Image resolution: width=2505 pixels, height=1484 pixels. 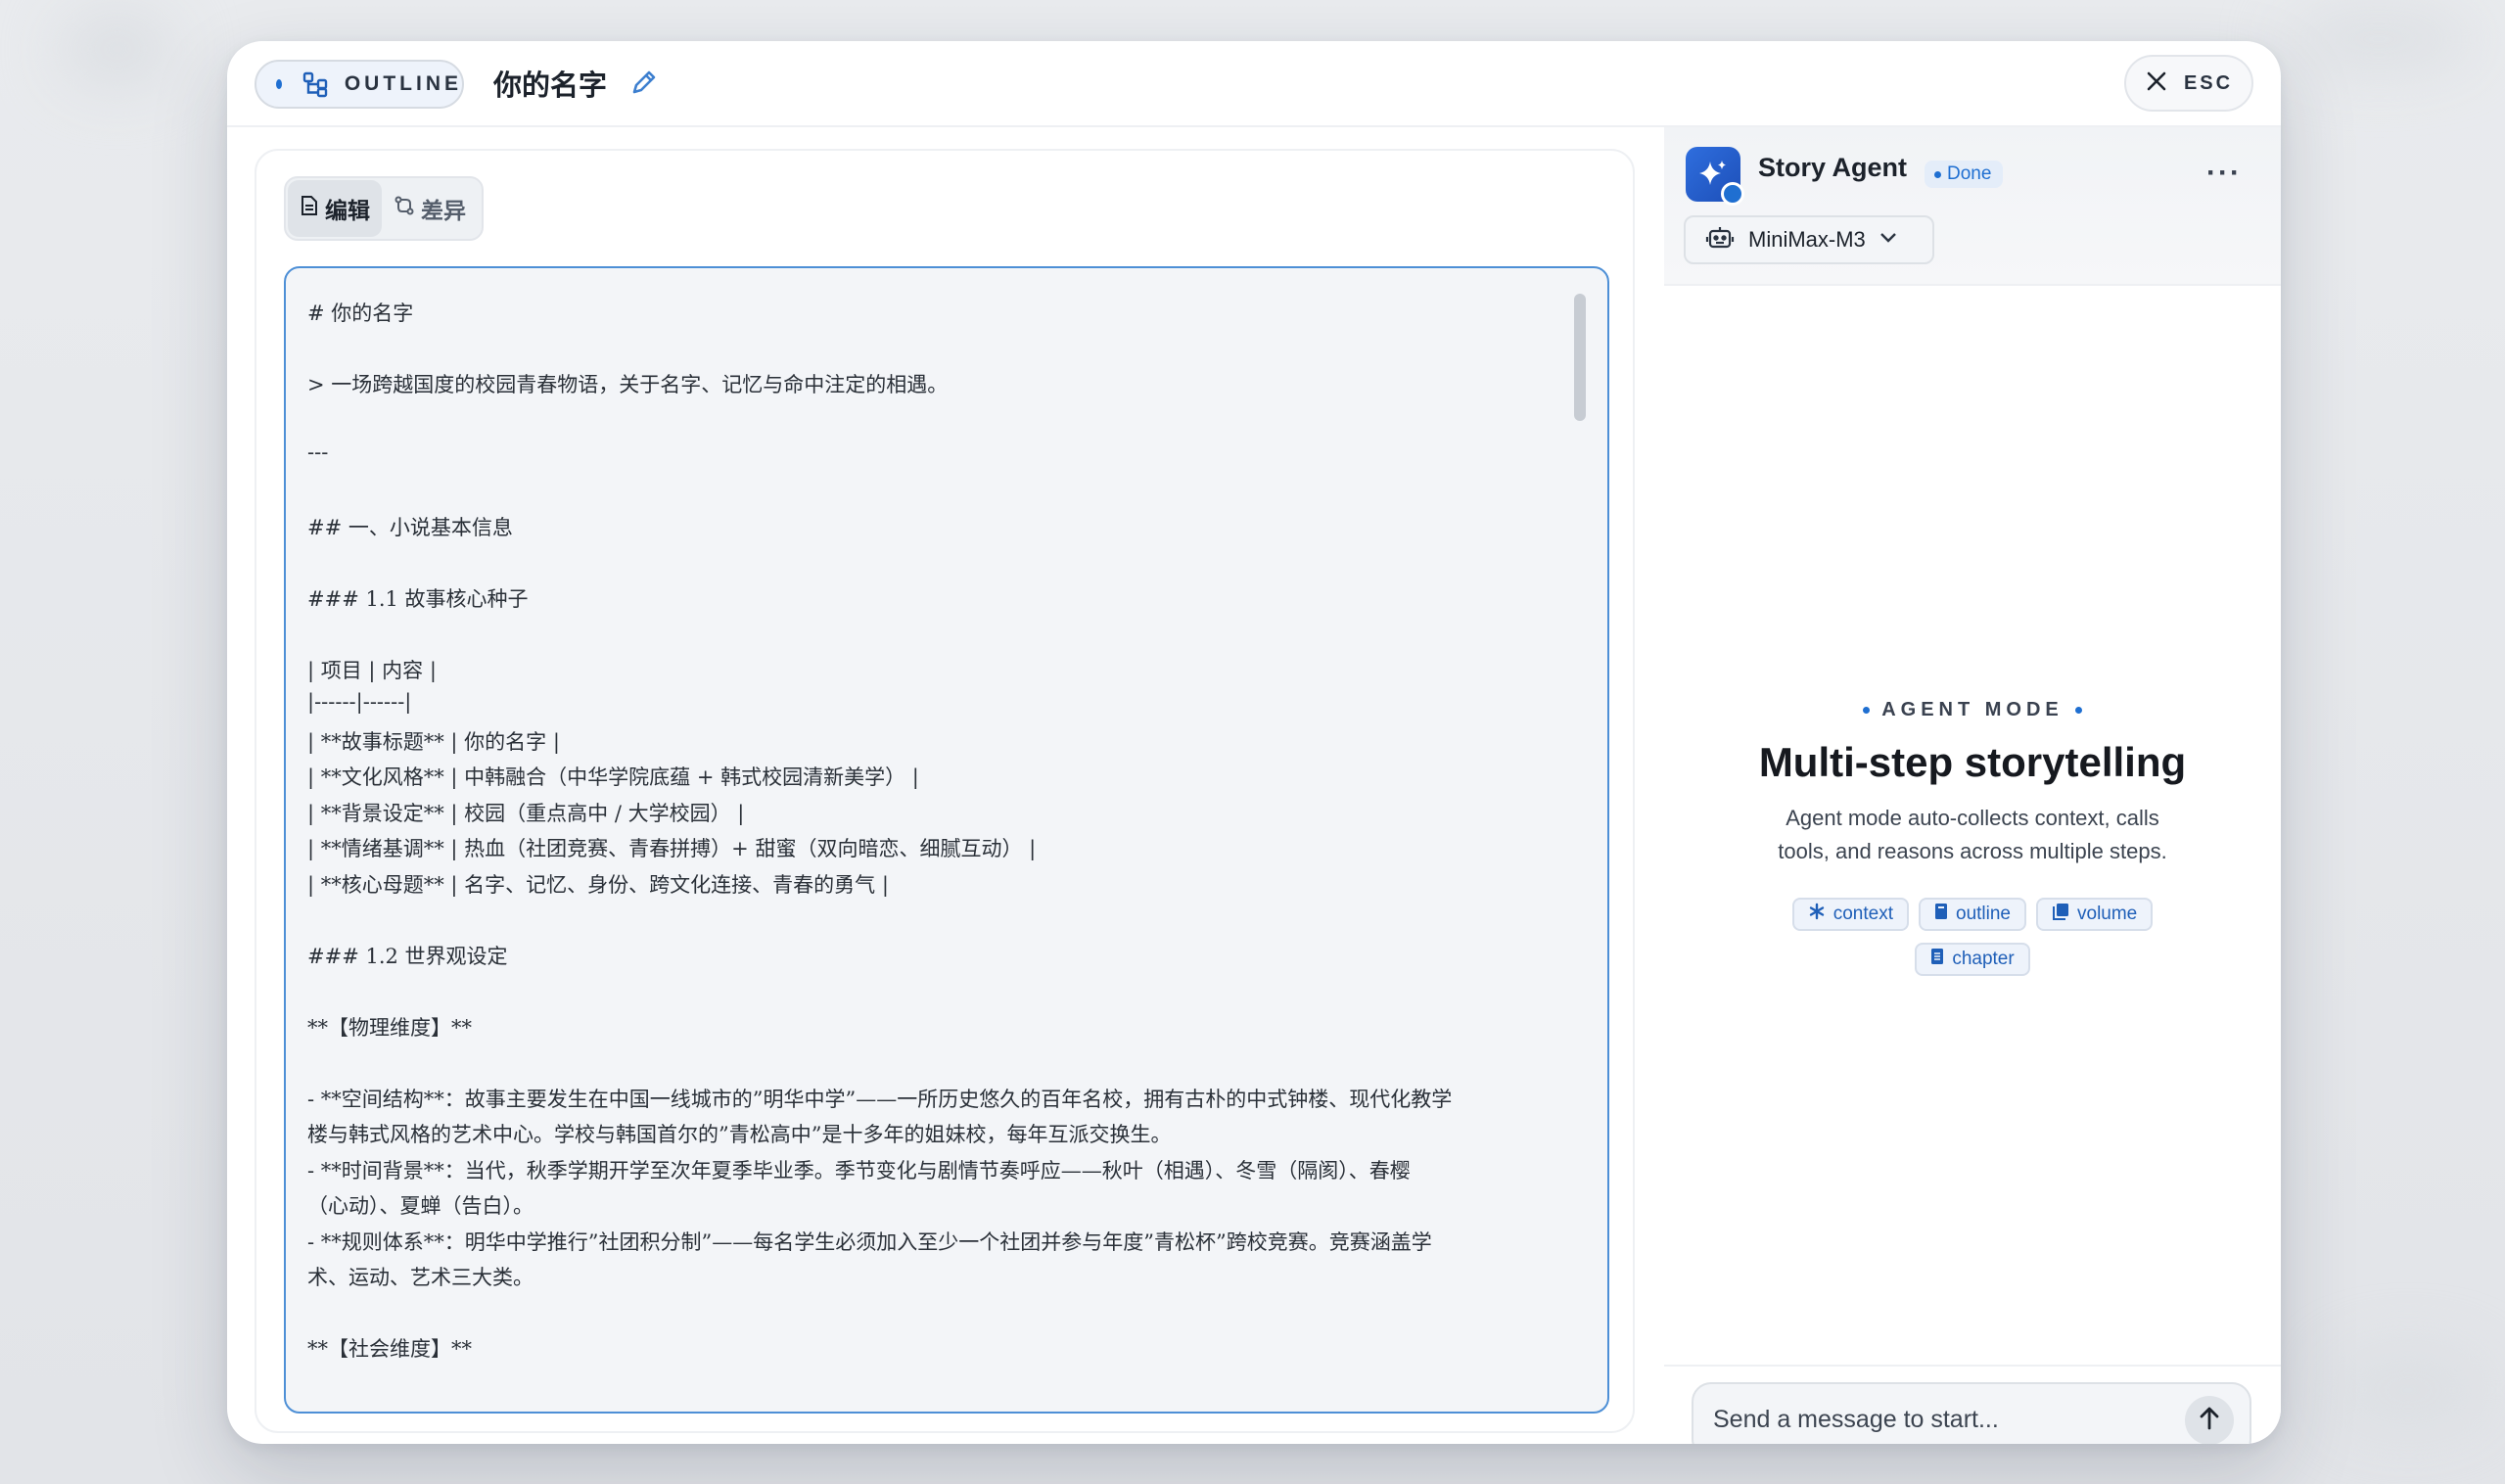 I want to click on editor-line: ### 1.2 世界观设定, so click(x=407, y=956).